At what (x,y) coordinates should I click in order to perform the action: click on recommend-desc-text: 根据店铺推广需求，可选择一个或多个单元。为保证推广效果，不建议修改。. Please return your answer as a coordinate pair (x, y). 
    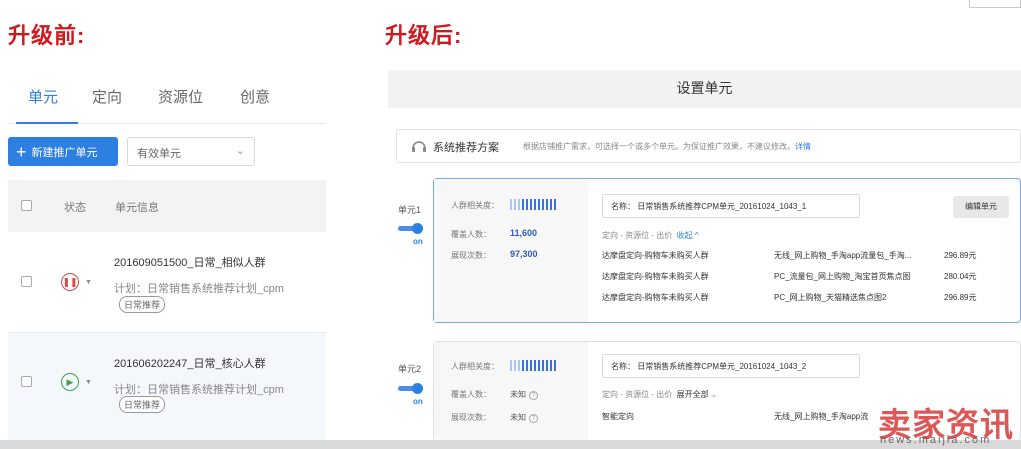
    Looking at the image, I should click on (659, 146).